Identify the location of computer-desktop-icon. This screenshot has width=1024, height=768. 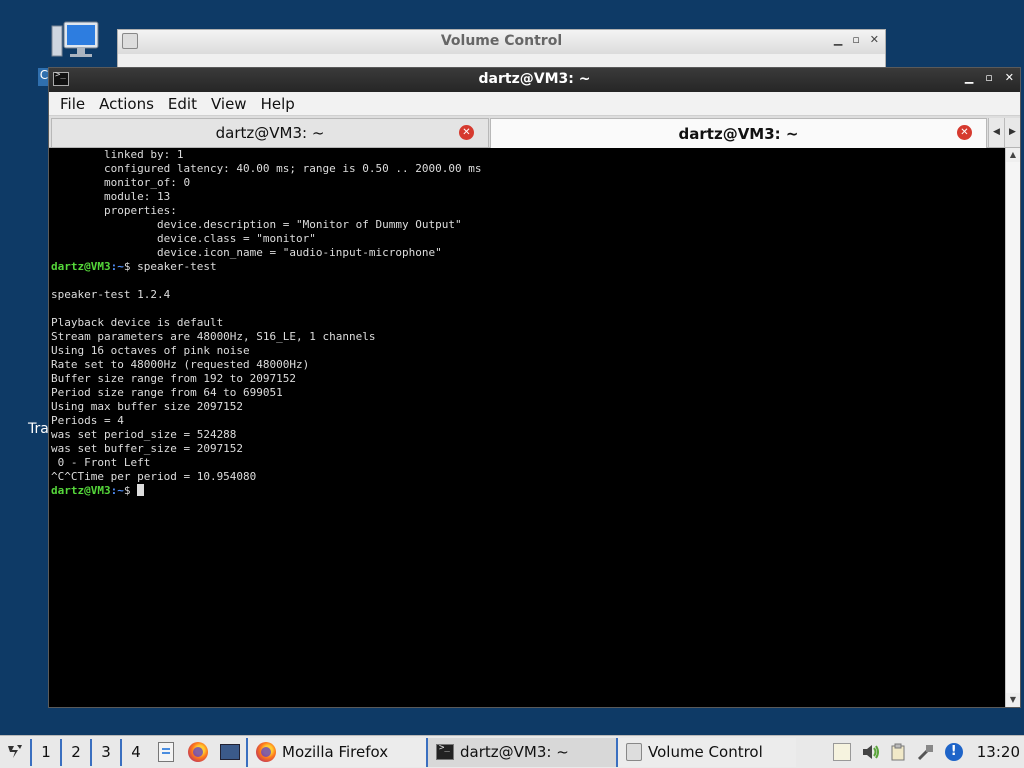
(76, 41).